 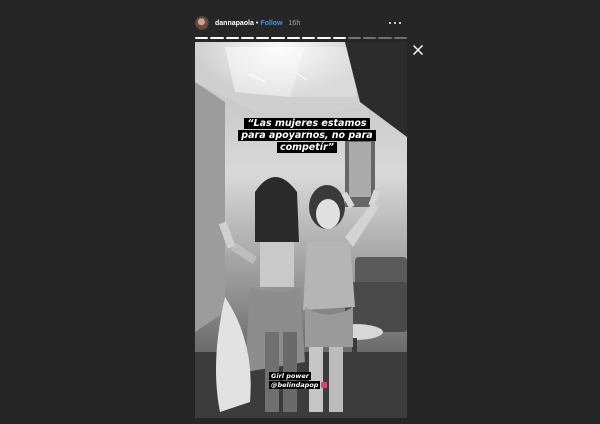 I want to click on follow-button: Follow, so click(x=271, y=23).